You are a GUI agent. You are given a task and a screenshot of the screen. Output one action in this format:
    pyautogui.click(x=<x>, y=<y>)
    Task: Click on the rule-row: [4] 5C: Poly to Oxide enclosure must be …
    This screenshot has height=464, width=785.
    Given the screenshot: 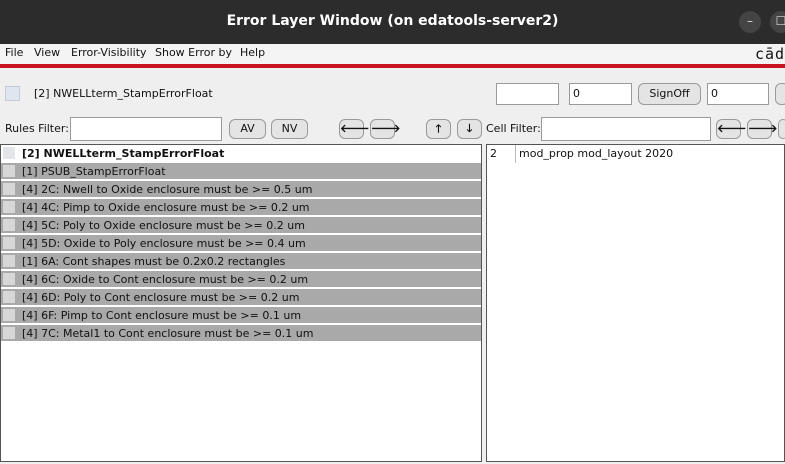 What is the action you would take?
    pyautogui.click(x=241, y=225)
    